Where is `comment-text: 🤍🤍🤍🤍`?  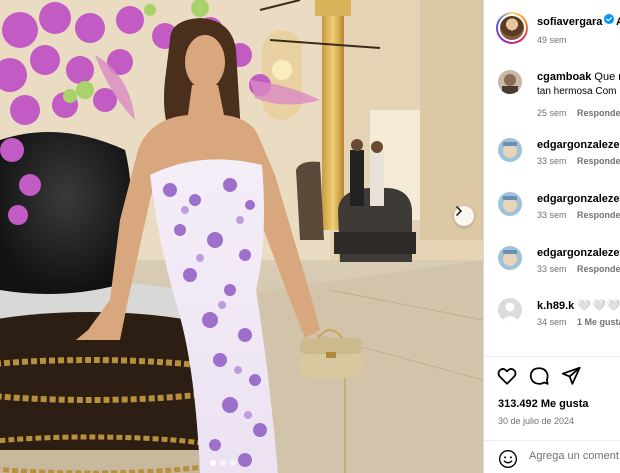 comment-text: 🤍🤍🤍🤍 is located at coordinates (598, 306).